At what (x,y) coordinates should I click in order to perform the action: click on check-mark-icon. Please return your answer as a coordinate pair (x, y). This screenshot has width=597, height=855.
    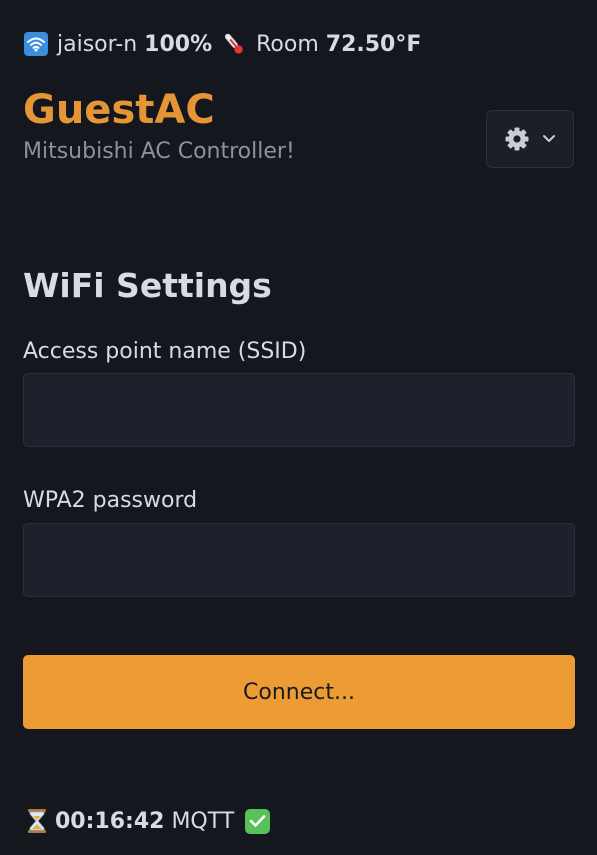
    Looking at the image, I should click on (258, 821).